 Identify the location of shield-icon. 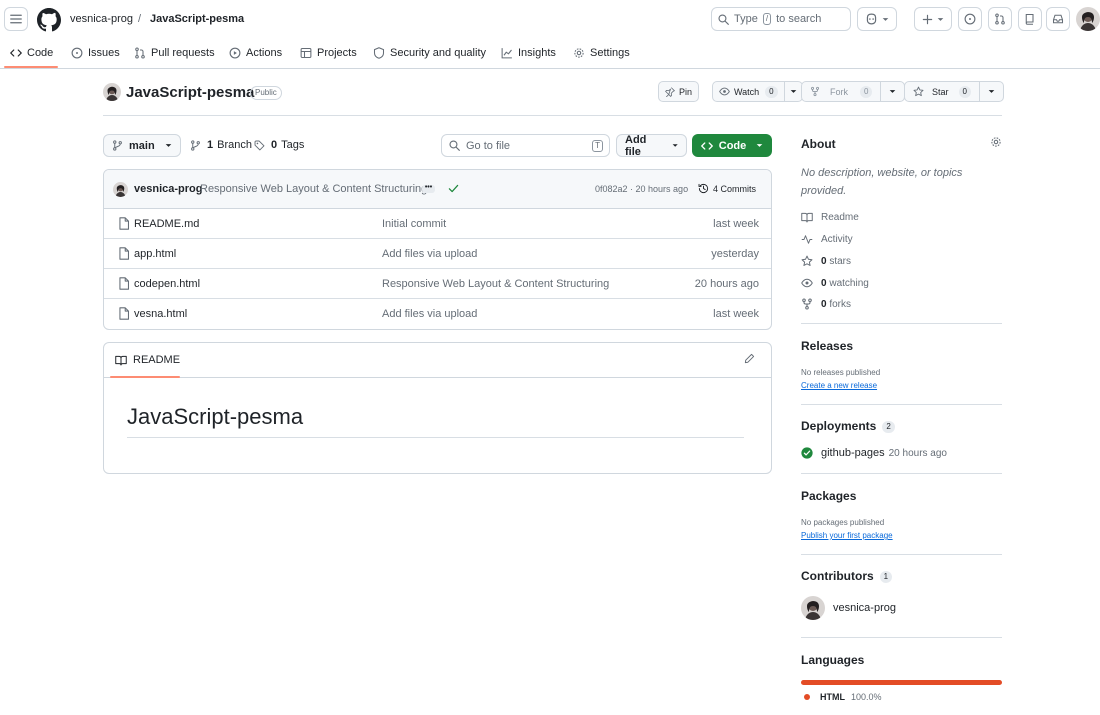
(379, 53).